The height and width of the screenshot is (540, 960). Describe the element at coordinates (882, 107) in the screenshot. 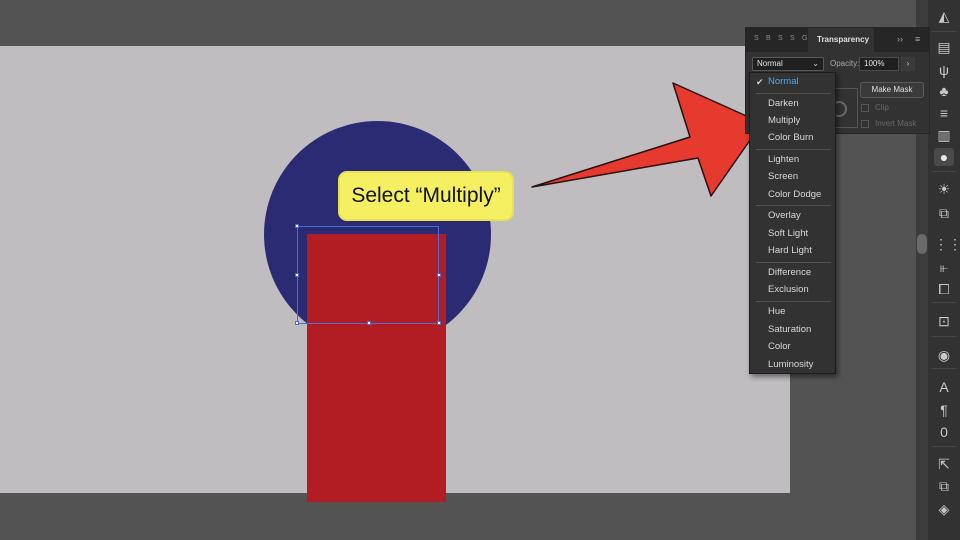

I see `clip-label: Clip` at that location.